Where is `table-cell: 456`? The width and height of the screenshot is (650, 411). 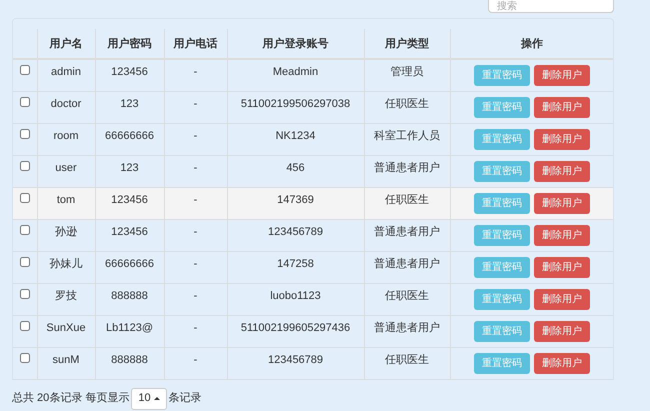
table-cell: 456 is located at coordinates (295, 168).